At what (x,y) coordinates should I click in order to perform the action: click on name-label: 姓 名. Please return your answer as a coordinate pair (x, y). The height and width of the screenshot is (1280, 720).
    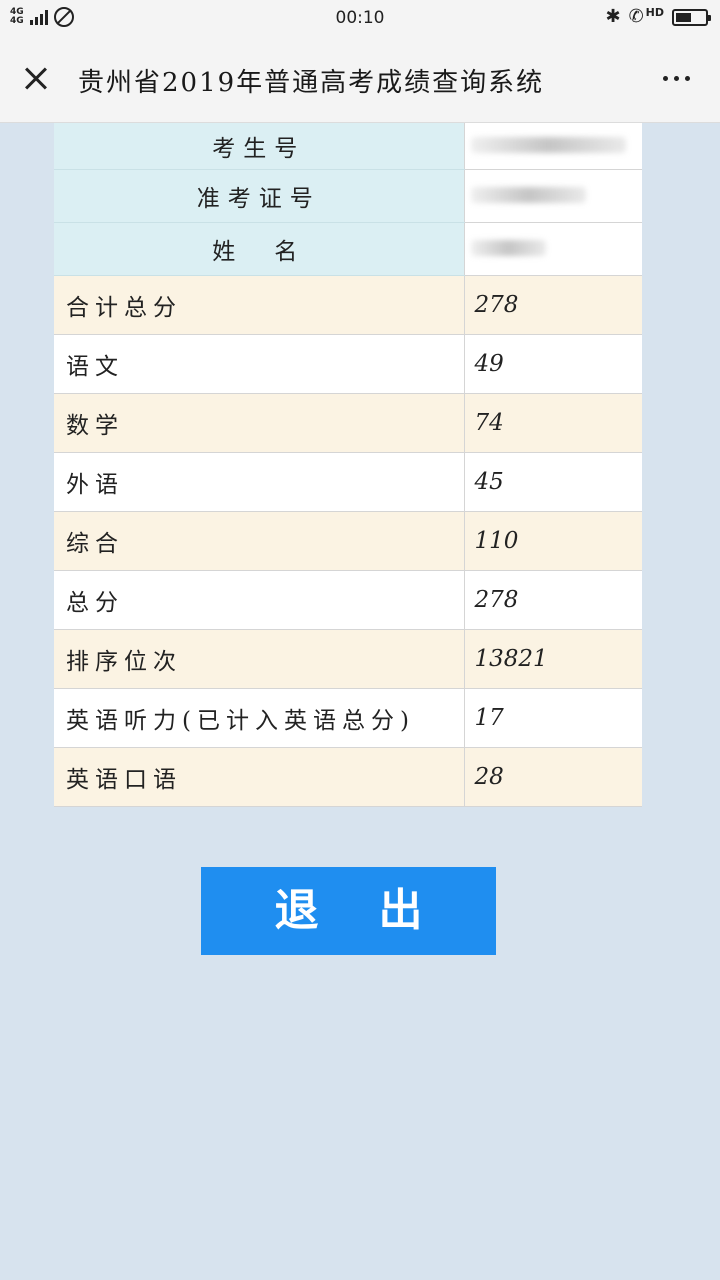
    Looking at the image, I should click on (259, 249).